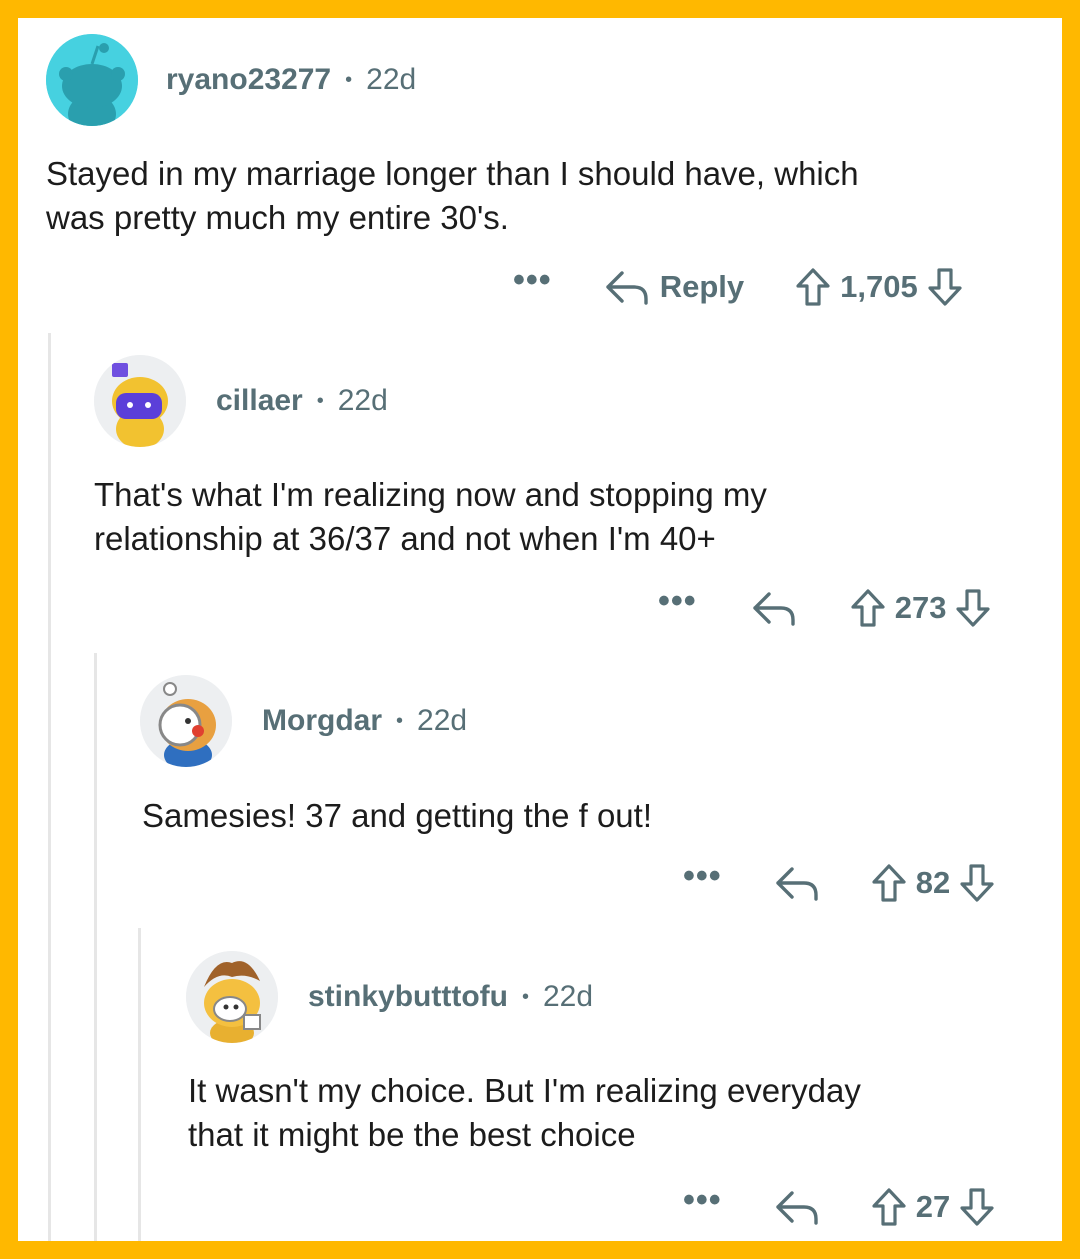 The image size is (1080, 1259). What do you see at coordinates (408, 997) in the screenshot?
I see `username: stinkybutttofu` at bounding box center [408, 997].